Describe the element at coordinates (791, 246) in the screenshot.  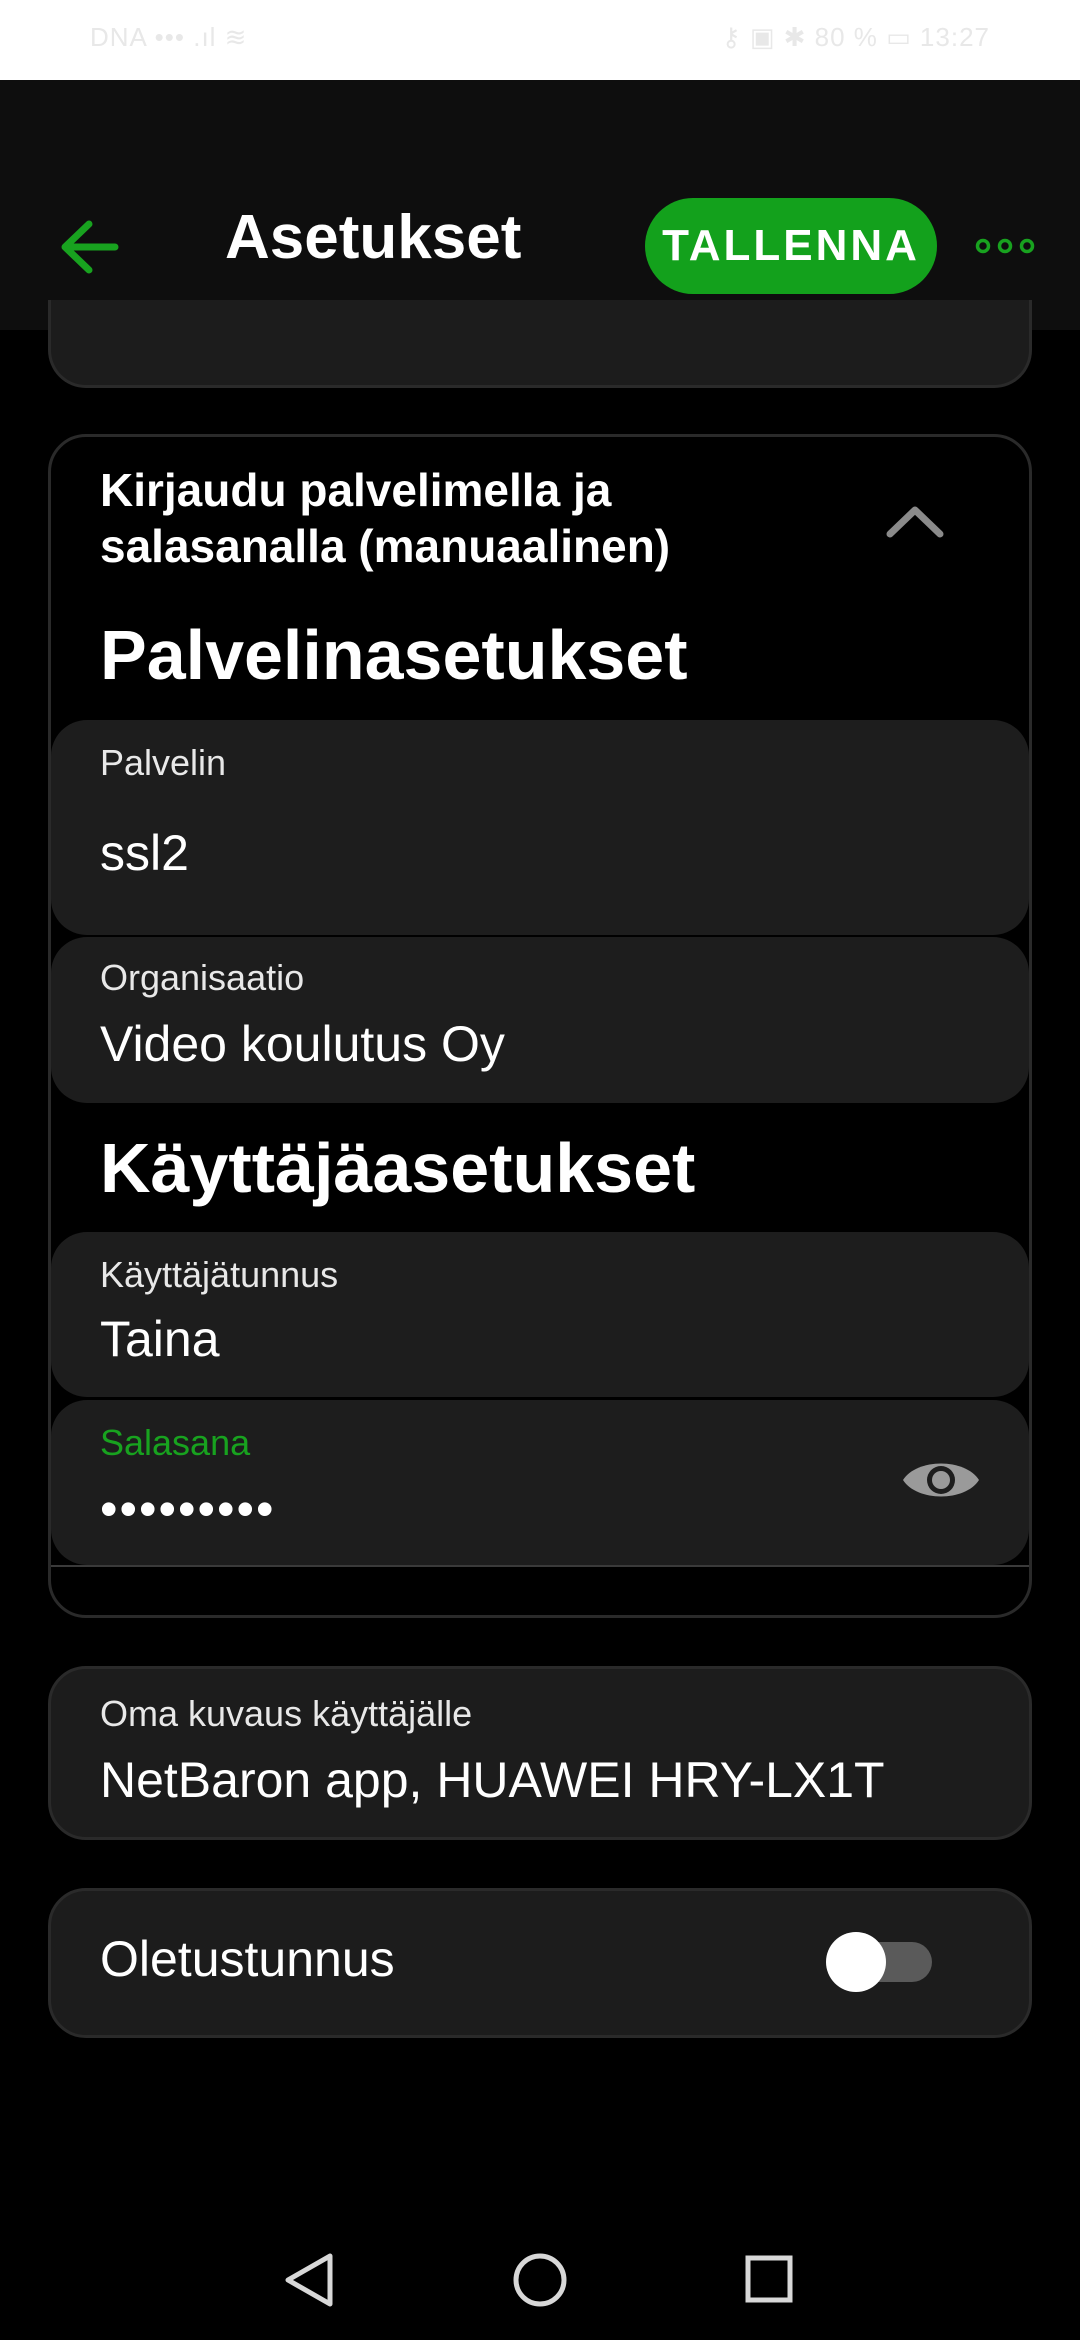
I see `save-button: TALLENNA` at that location.